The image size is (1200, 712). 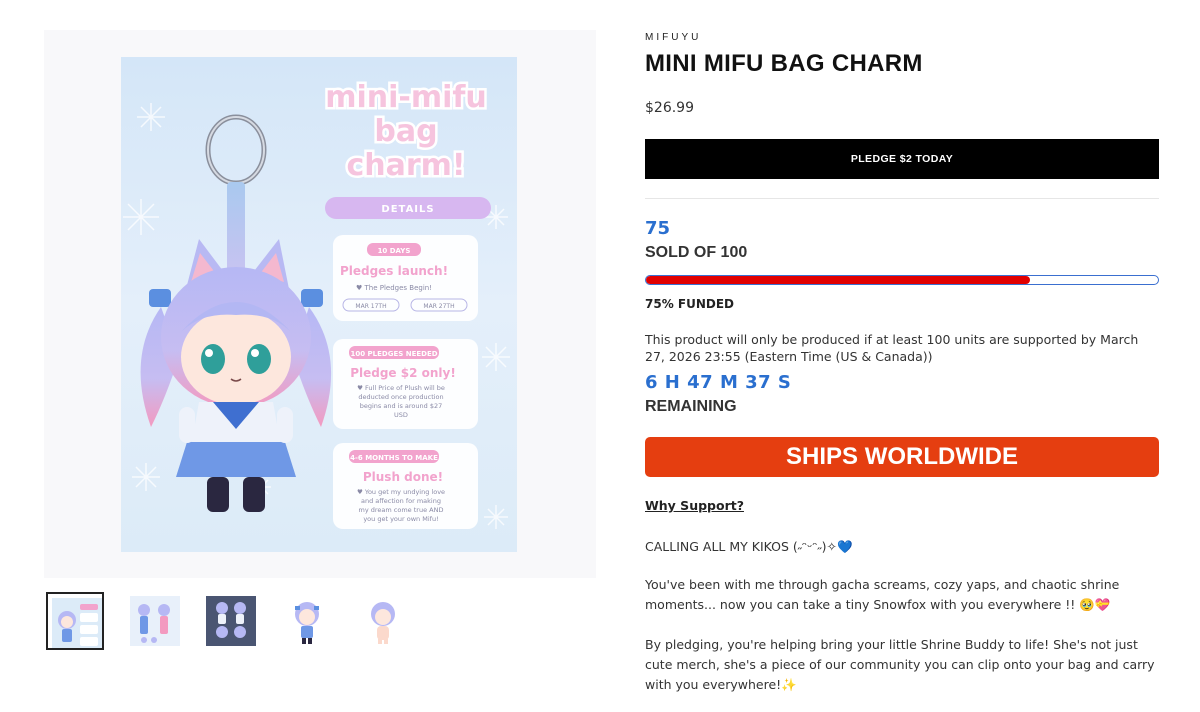 I want to click on funding-progress-bar, so click(x=902, y=280).